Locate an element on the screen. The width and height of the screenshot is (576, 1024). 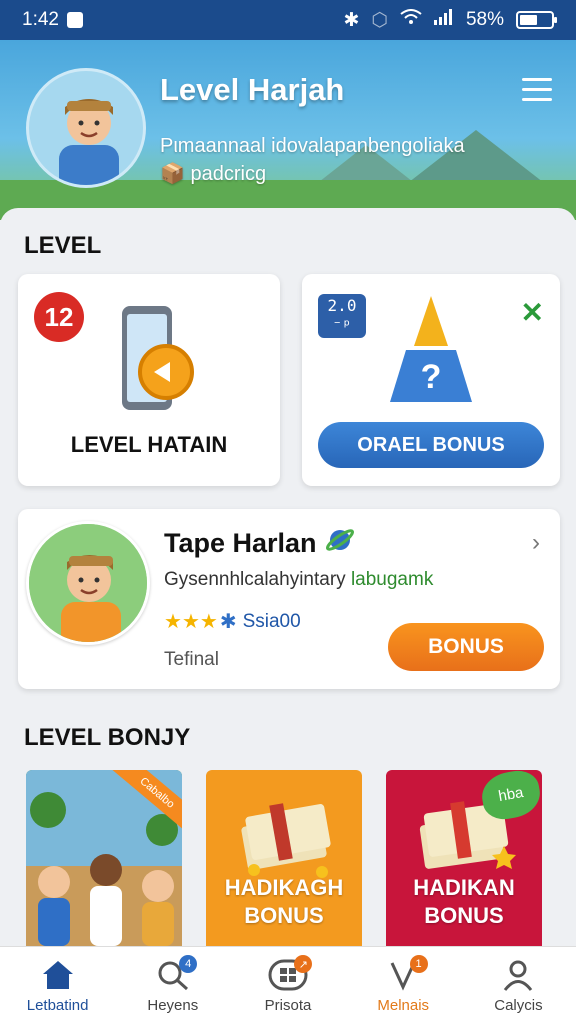
nav-item-home: Letbatind is located at coordinates (57, 985).